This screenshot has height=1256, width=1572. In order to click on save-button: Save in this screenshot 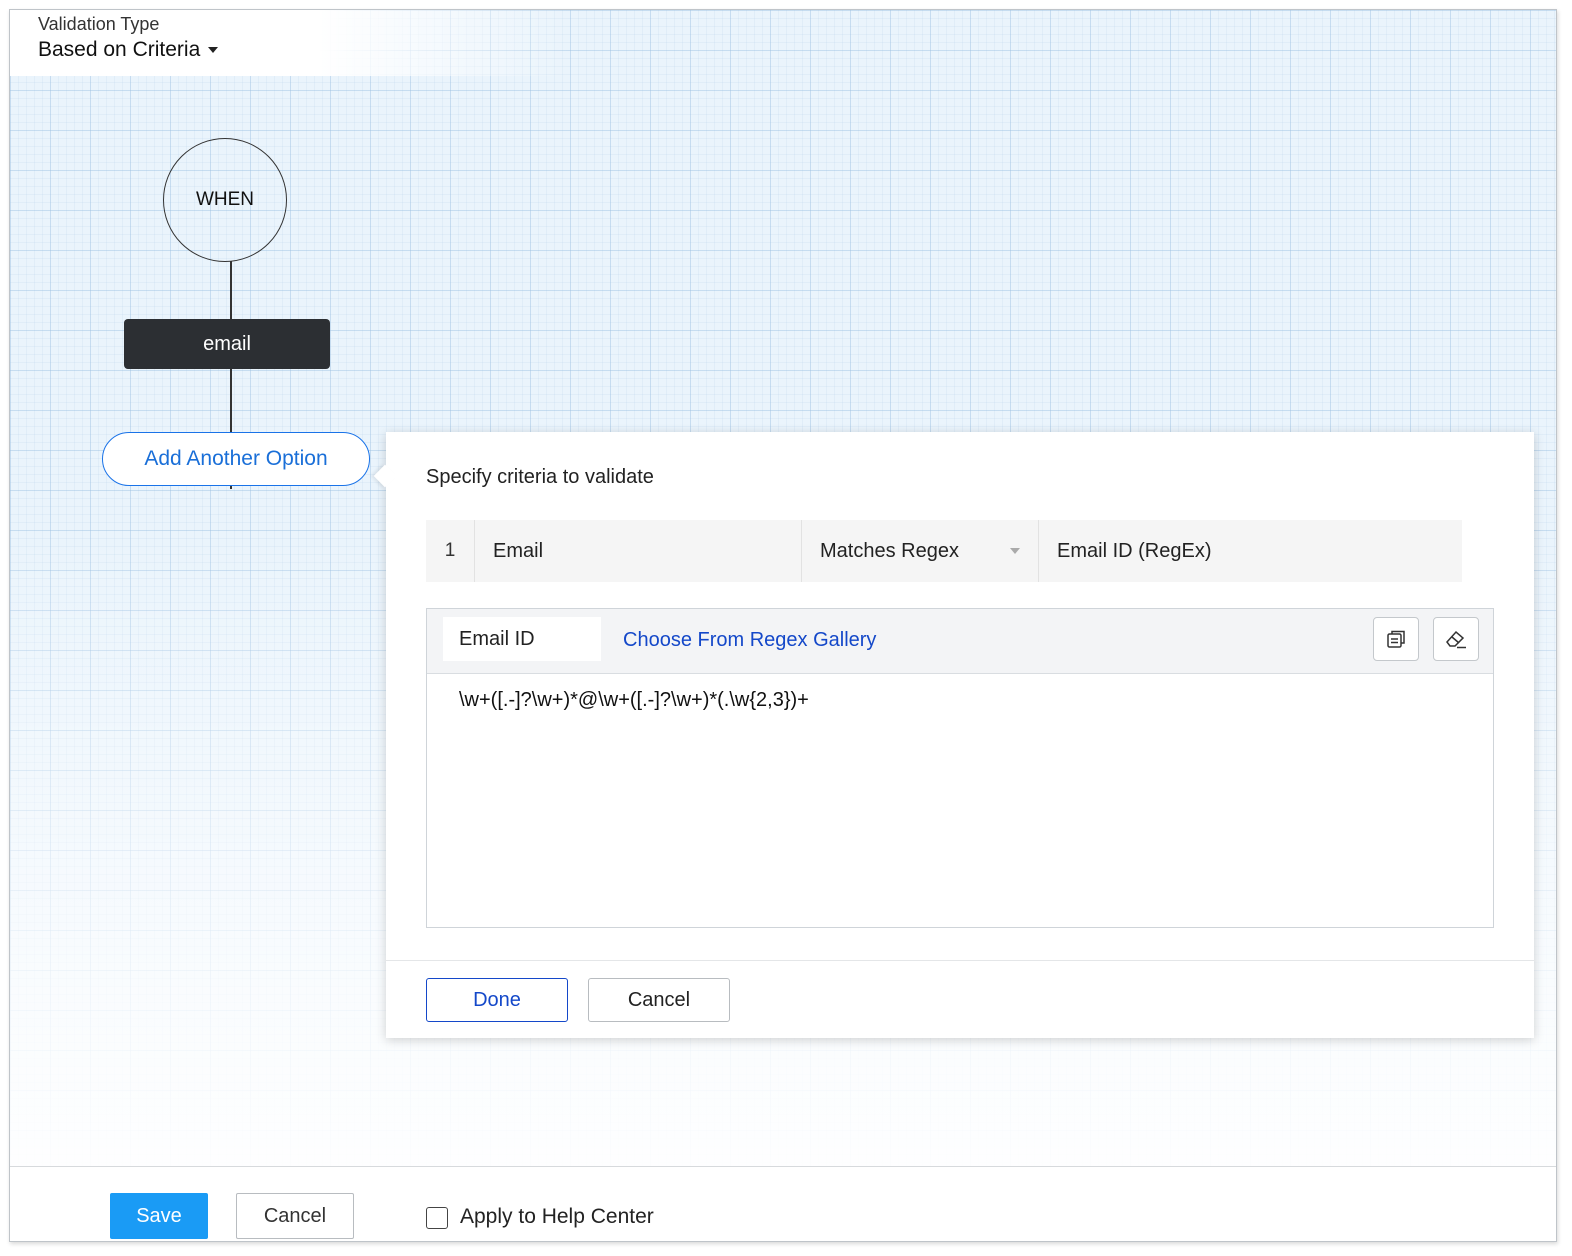, I will do `click(159, 1216)`.